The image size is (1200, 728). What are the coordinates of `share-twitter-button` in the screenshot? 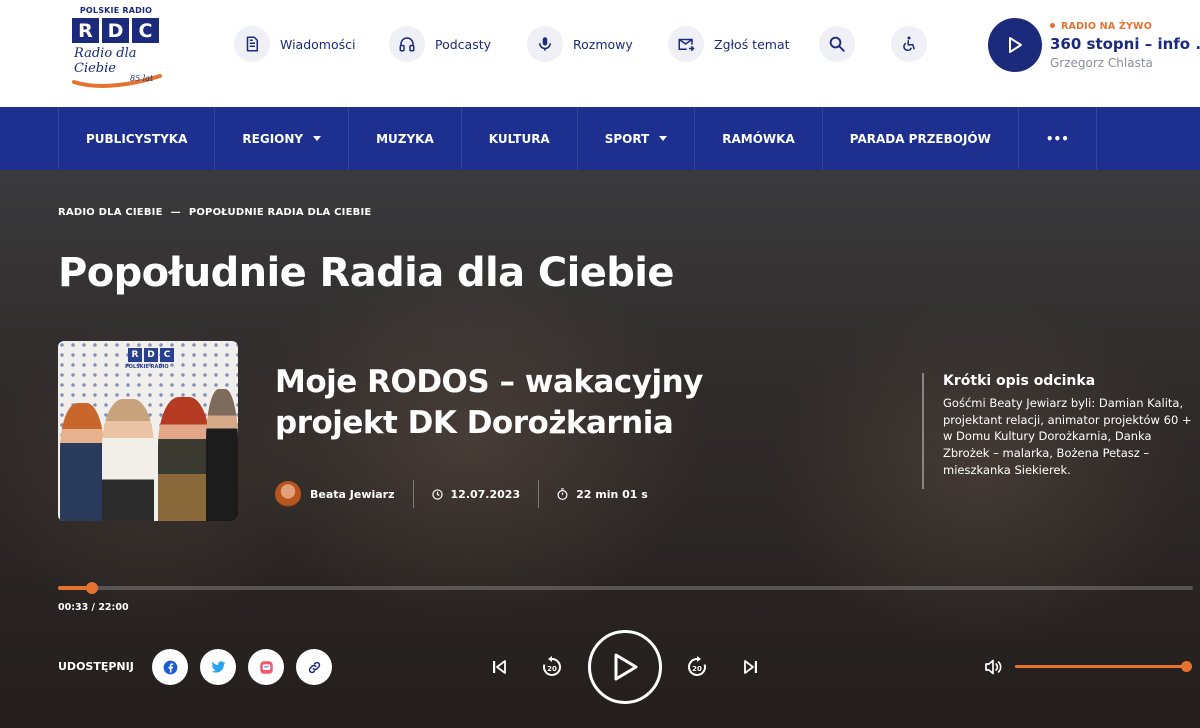 It's located at (218, 667).